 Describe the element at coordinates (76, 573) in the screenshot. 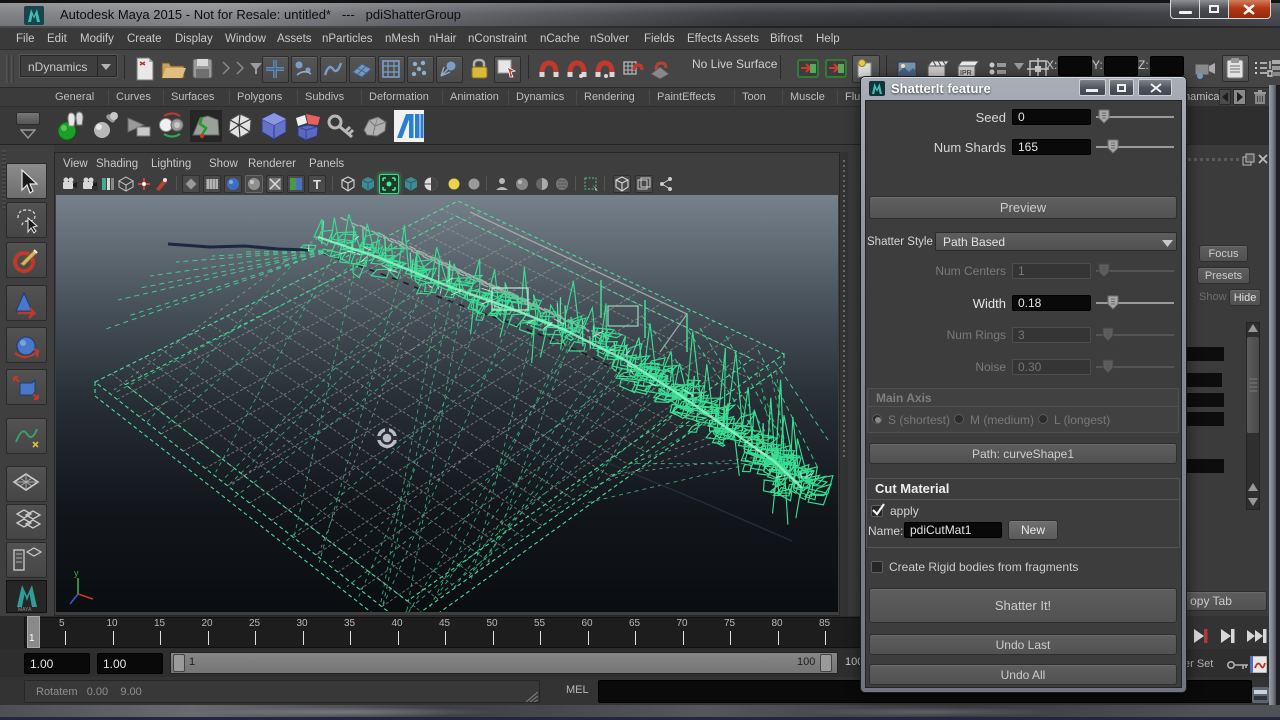

I see `svg-text: y` at that location.